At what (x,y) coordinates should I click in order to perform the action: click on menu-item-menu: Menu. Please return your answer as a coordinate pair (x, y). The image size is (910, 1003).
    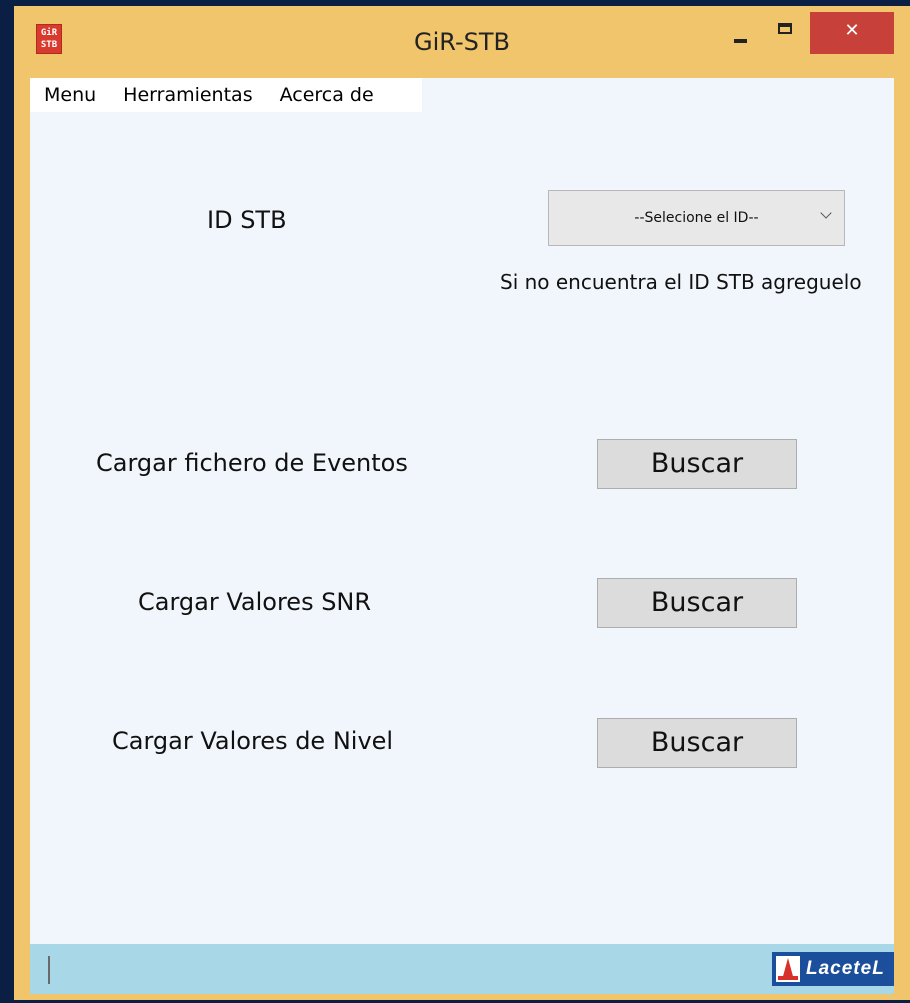
    Looking at the image, I should click on (70, 95).